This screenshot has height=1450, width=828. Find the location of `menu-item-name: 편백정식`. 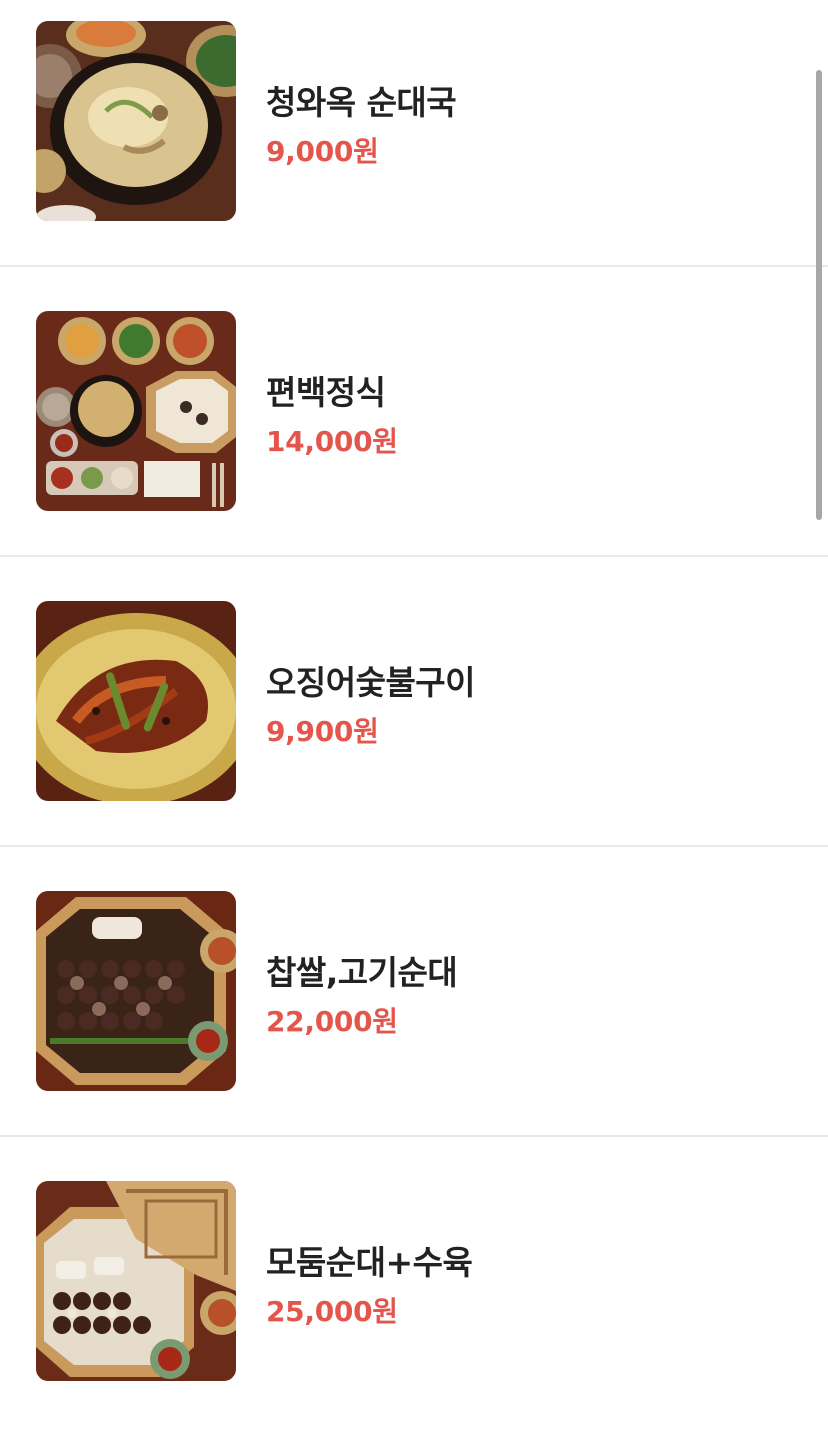

menu-item-name: 편백정식 is located at coordinates (326, 392).